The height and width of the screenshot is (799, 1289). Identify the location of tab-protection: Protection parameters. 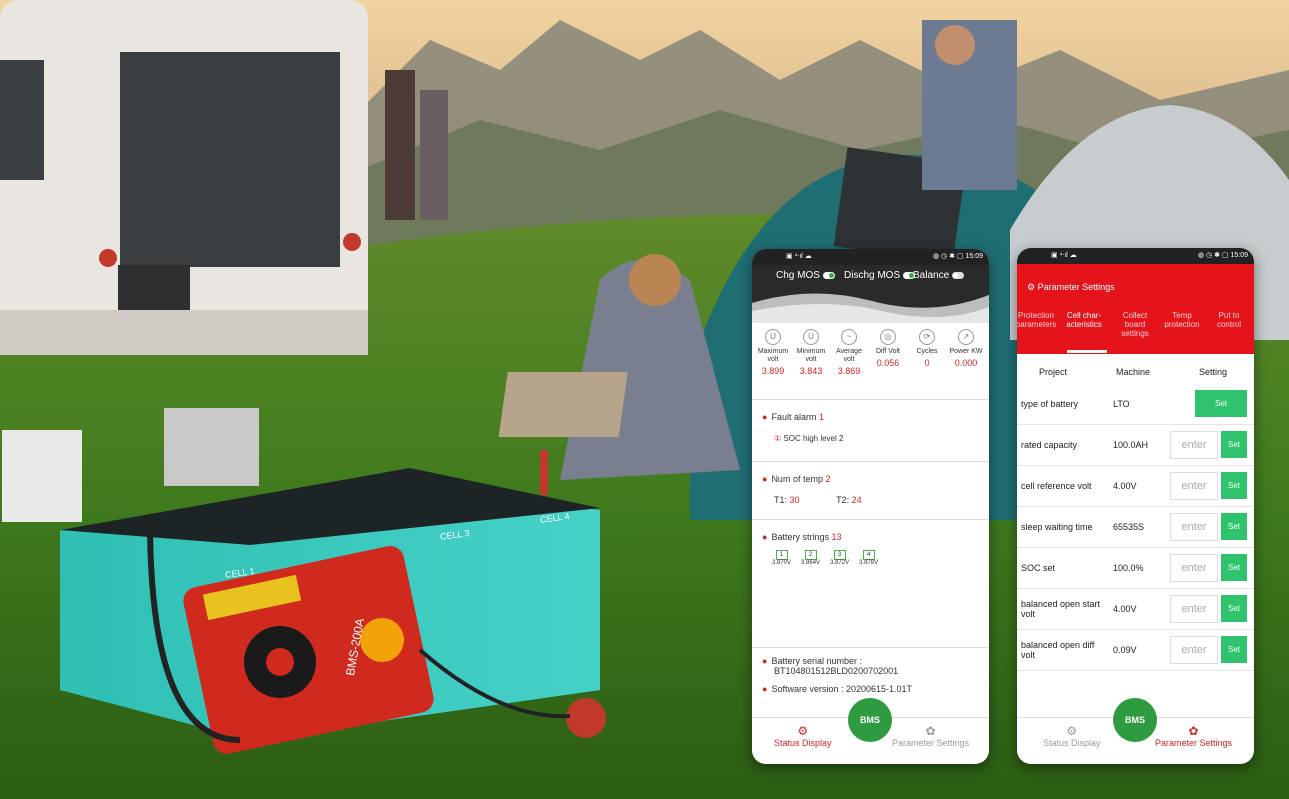
(1038, 320).